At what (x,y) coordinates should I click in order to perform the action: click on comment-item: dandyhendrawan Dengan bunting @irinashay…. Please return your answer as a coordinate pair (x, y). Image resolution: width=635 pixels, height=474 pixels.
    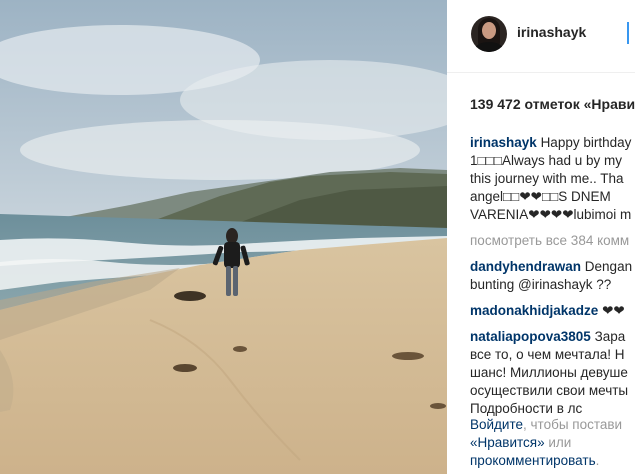
    Looking at the image, I should click on (552, 276).